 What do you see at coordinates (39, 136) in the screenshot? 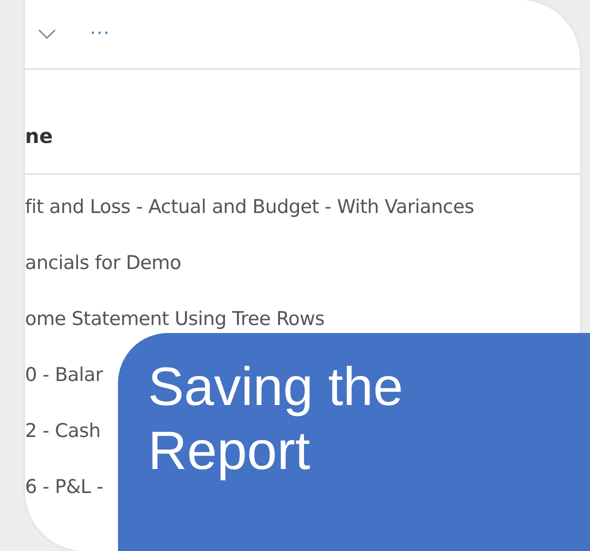
I see `column-header: ne` at bounding box center [39, 136].